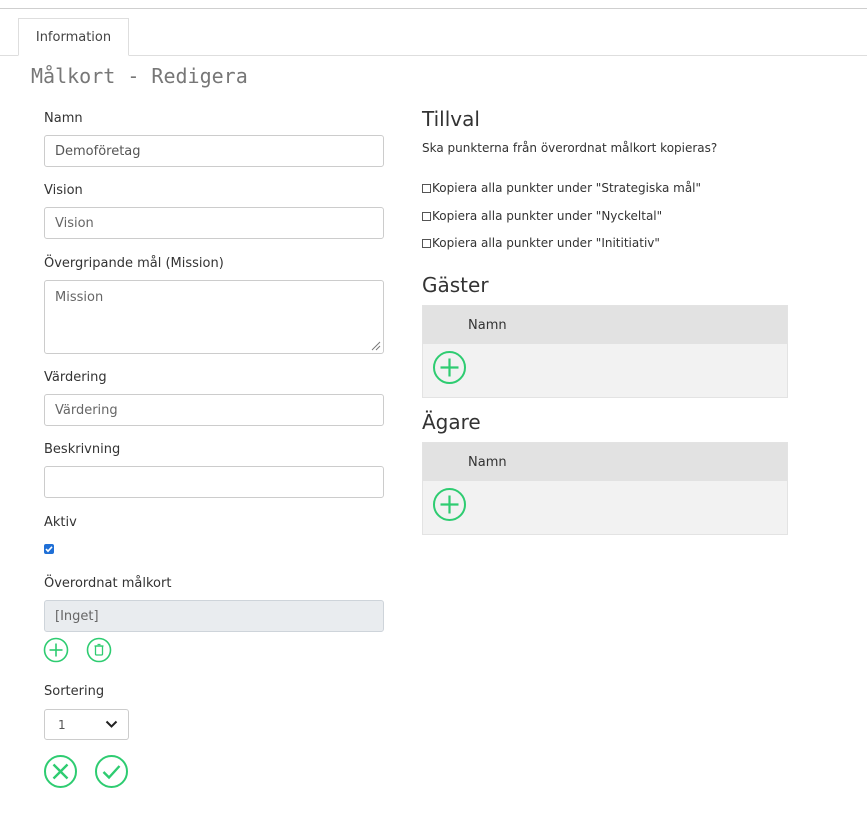 This screenshot has height=831, width=867. I want to click on add-guest-button, so click(449, 367).